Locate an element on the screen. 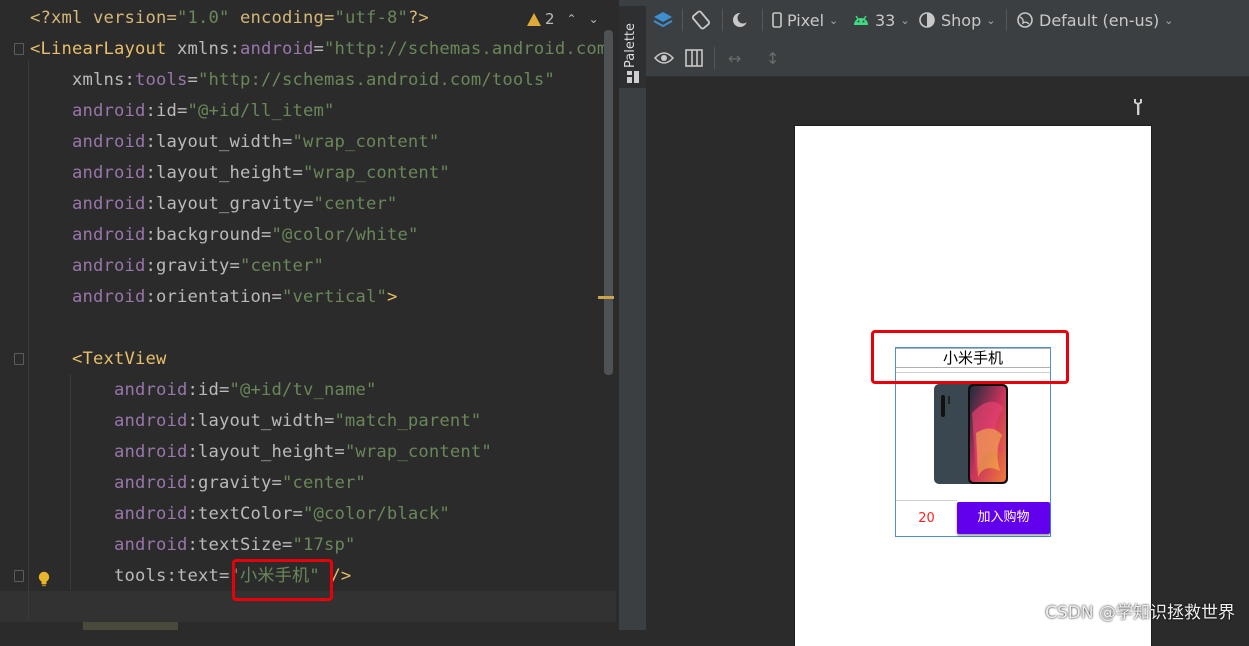 The width and height of the screenshot is (1249, 646). code-token: :orientation= is located at coordinates (213, 297).